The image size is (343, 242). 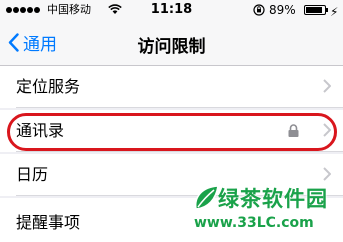 What do you see at coordinates (259, 10) in the screenshot?
I see `rotation-lock-icon` at bounding box center [259, 10].